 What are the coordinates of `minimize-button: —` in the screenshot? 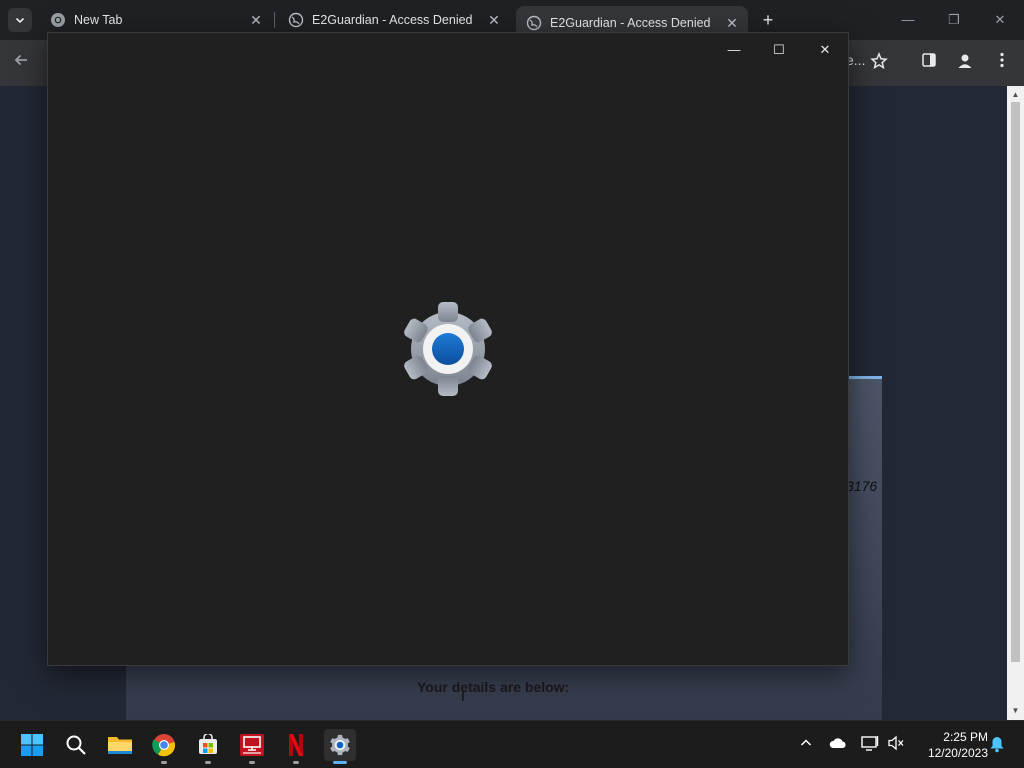 It's located at (734, 50).